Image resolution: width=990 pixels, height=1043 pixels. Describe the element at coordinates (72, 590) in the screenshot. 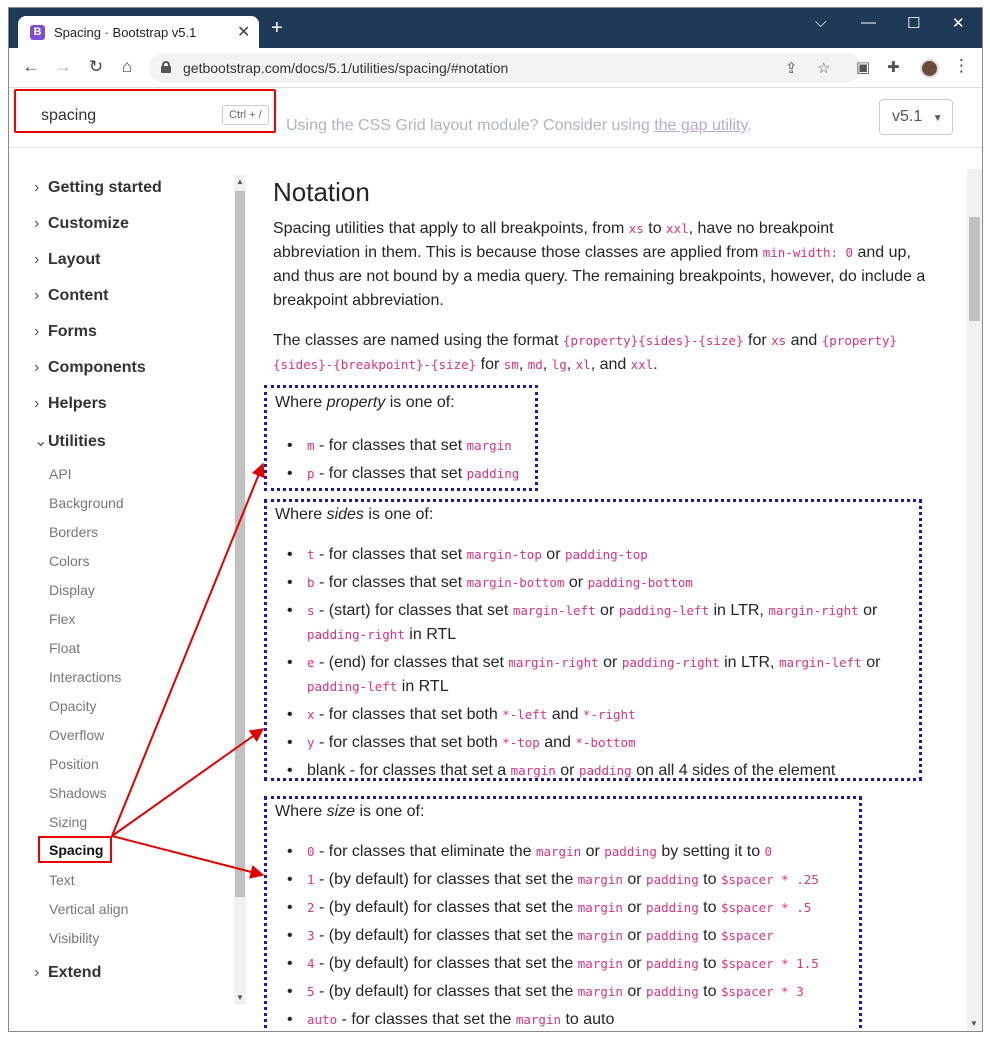

I see `sidebar-item-display: Display` at that location.